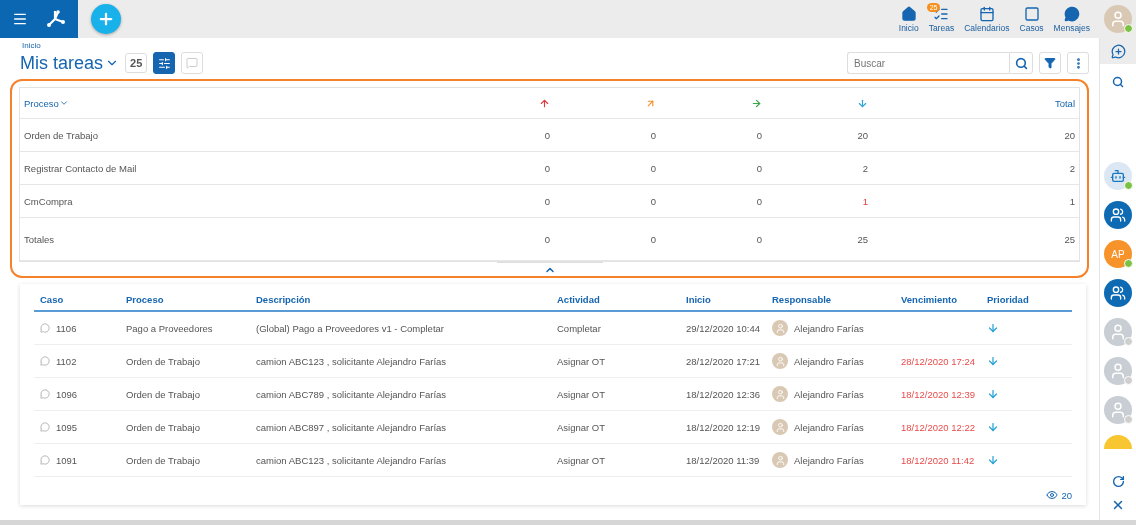  What do you see at coordinates (77, 301) in the screenshot?
I see `column-header: Caso` at bounding box center [77, 301].